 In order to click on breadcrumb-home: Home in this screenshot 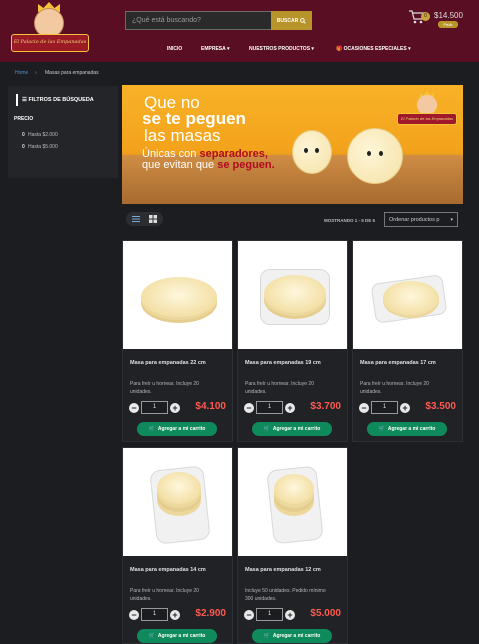, I will do `click(21, 73)`.